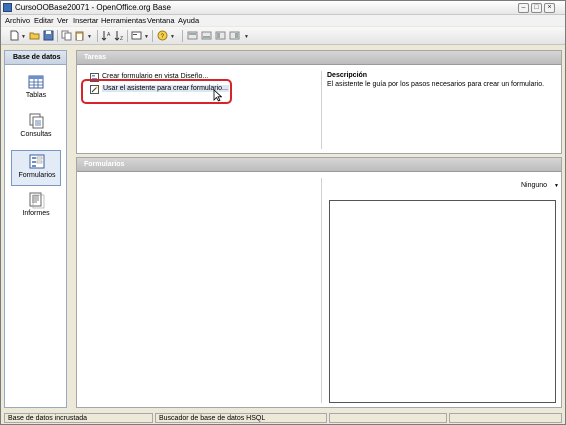 The image size is (566, 425). I want to click on forms-panel-header: Formularios, so click(319, 165).